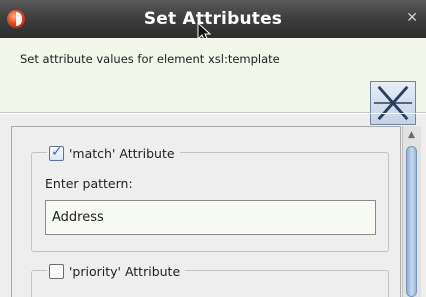 This screenshot has height=297, width=426. What do you see at coordinates (411, 135) in the screenshot?
I see `scroll-up-arrow-icon: ▲` at bounding box center [411, 135].